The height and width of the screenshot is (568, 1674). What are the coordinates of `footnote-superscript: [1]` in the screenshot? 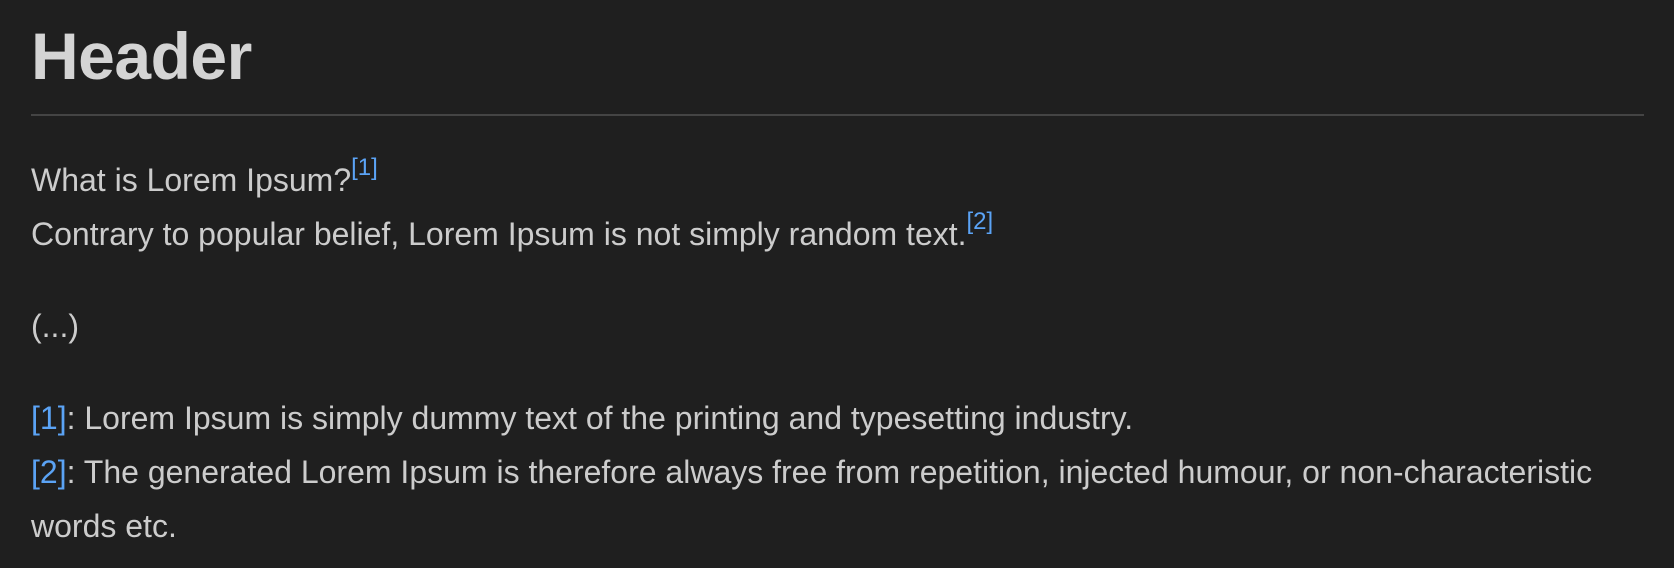 It's located at (364, 167).